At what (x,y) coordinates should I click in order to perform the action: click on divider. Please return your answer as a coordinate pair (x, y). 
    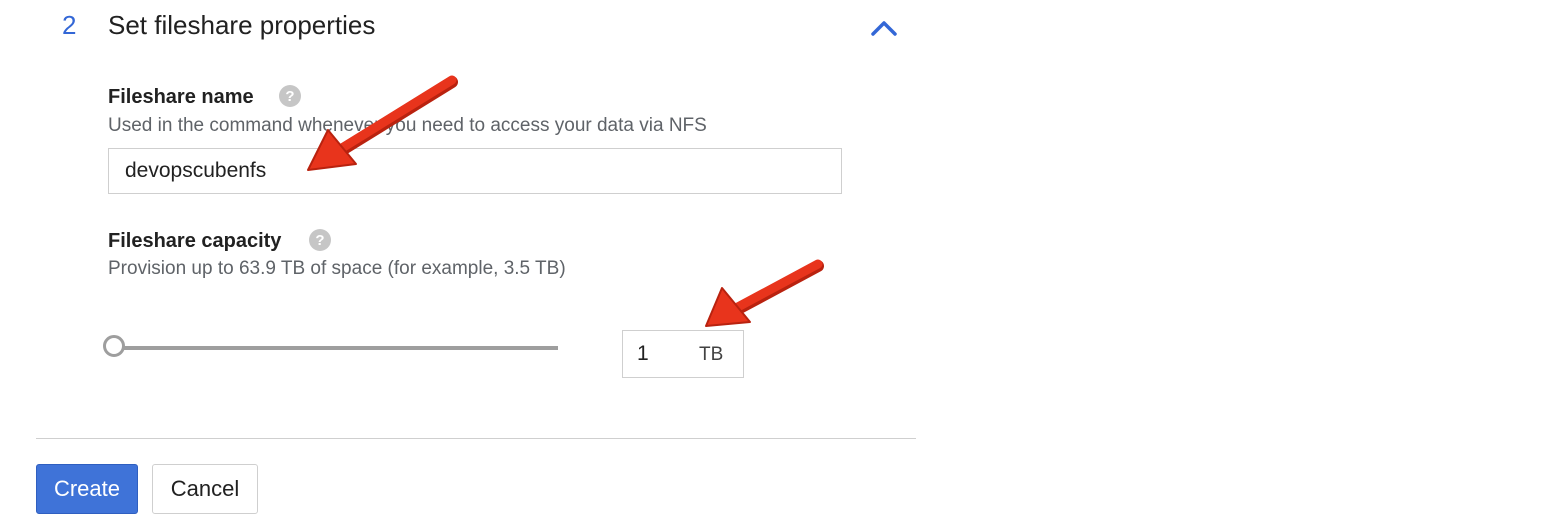
    Looking at the image, I should click on (476, 438).